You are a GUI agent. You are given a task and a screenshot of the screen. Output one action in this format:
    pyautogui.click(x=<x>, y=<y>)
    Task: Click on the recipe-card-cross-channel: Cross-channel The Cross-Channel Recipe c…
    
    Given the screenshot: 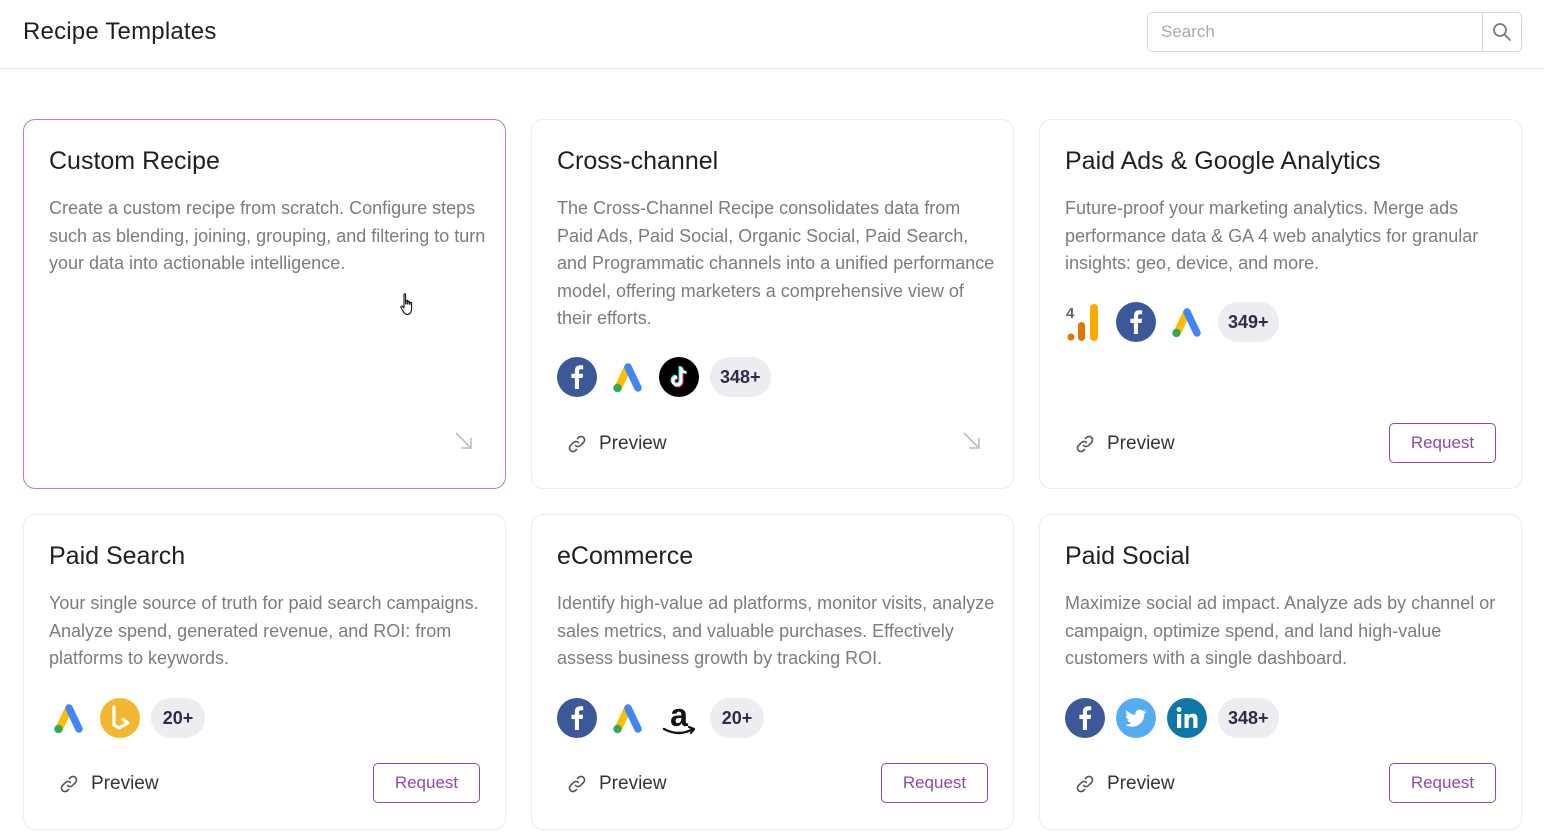 What is the action you would take?
    pyautogui.click(x=772, y=304)
    